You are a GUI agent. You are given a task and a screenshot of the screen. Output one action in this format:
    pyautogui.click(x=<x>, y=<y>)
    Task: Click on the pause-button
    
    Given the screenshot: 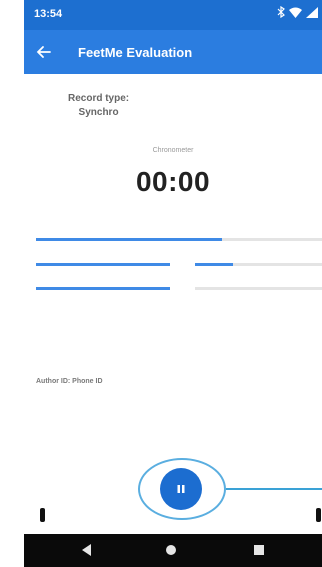 What is the action you would take?
    pyautogui.click(x=181, y=489)
    